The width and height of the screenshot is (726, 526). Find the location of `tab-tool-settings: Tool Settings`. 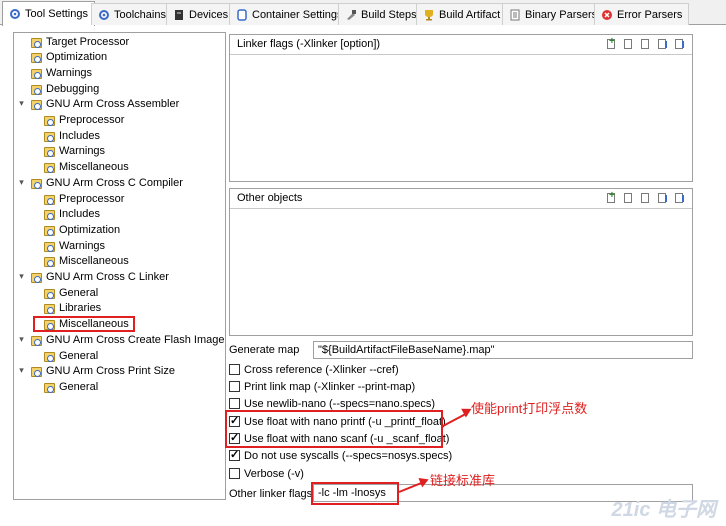

tab-tool-settings: Tool Settings is located at coordinates (48, 13).